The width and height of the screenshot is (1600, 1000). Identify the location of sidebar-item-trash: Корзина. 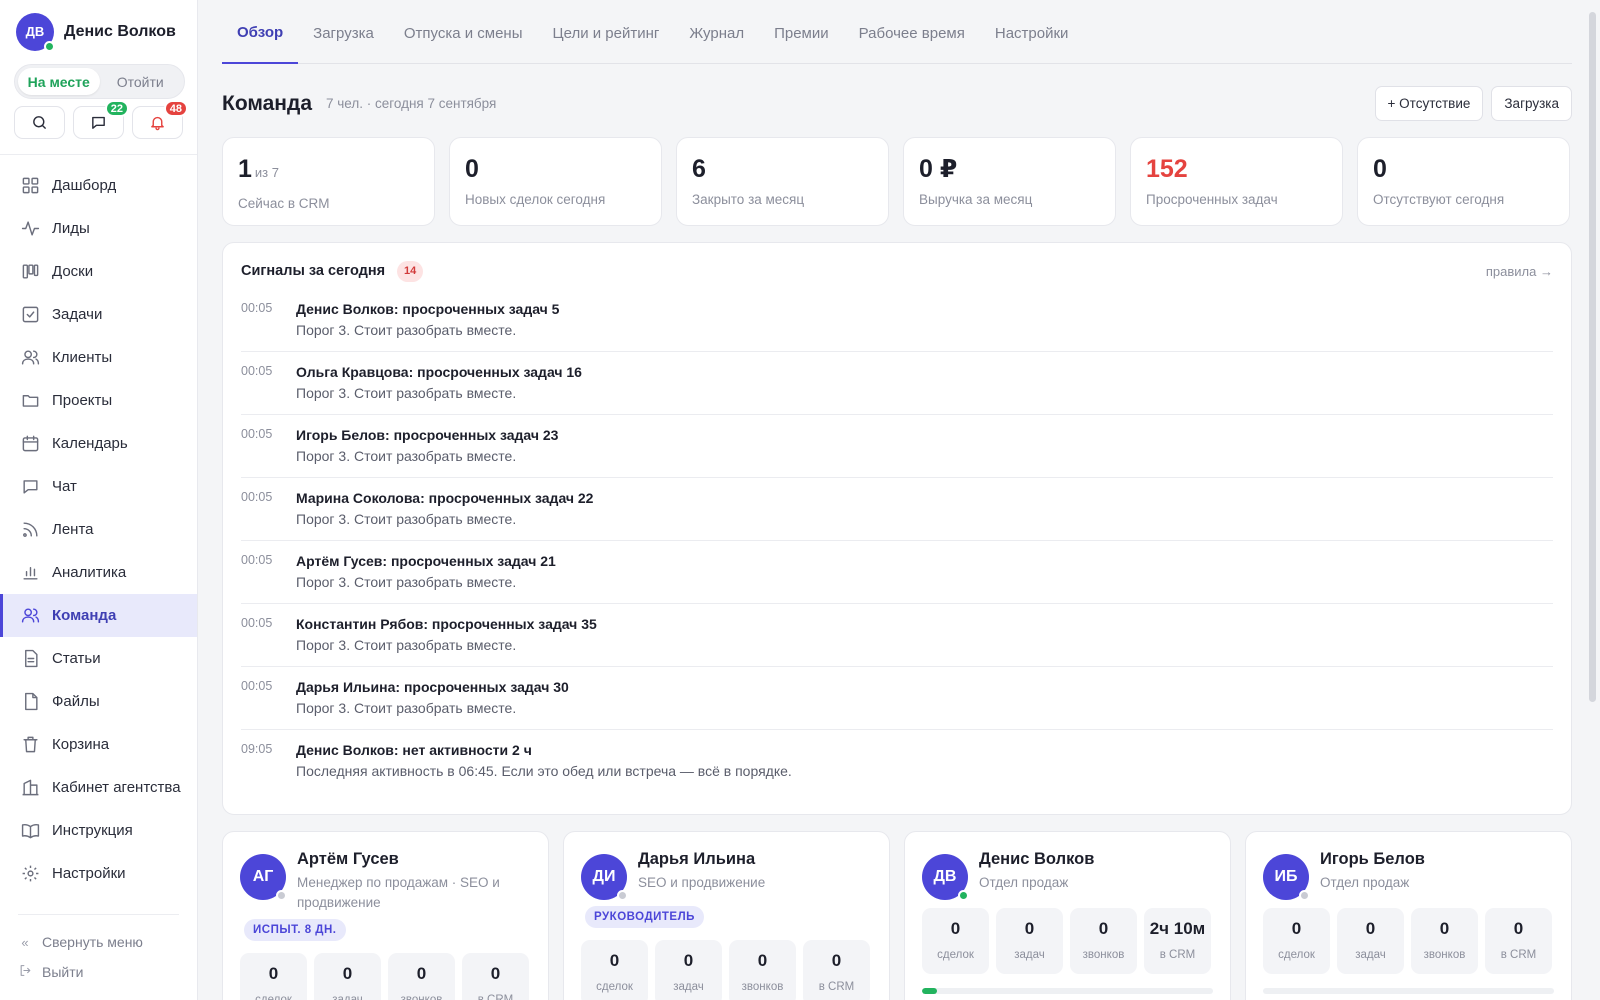
(98, 744).